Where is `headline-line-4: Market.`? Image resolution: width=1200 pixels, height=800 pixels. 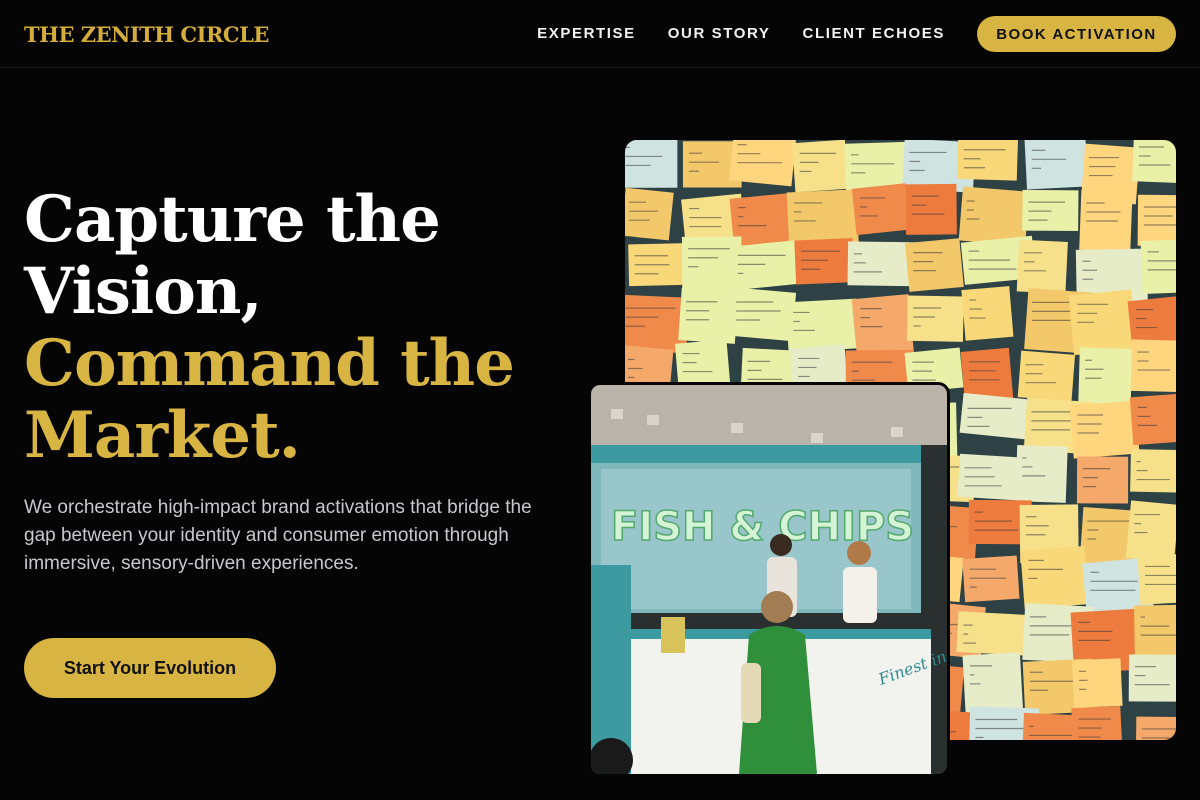
headline-line-4: Market. is located at coordinates (162, 435).